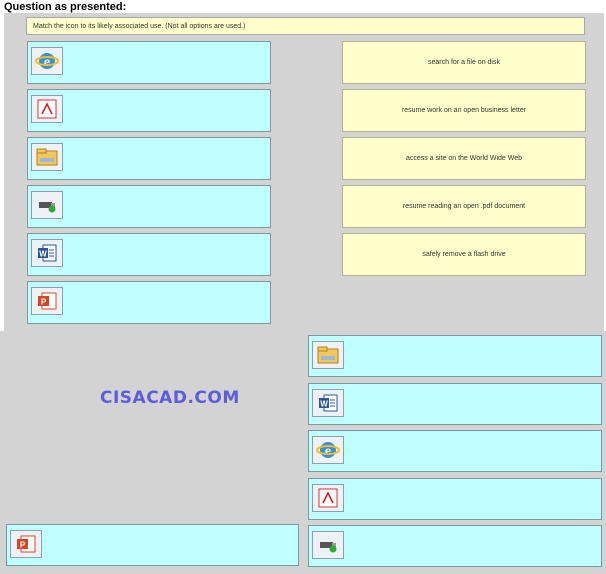  I want to click on unused-icon-slot: P, so click(152, 545).